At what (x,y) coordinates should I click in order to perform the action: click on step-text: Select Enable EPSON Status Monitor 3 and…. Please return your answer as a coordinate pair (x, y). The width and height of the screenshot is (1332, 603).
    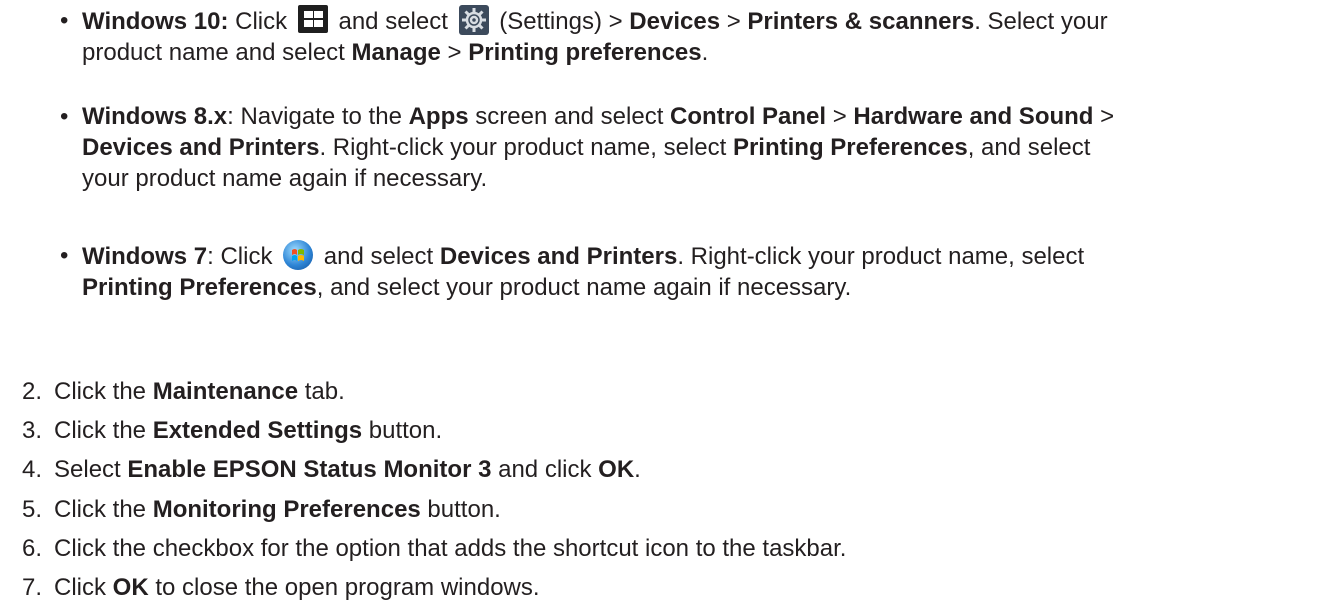
    Looking at the image, I should click on (347, 469).